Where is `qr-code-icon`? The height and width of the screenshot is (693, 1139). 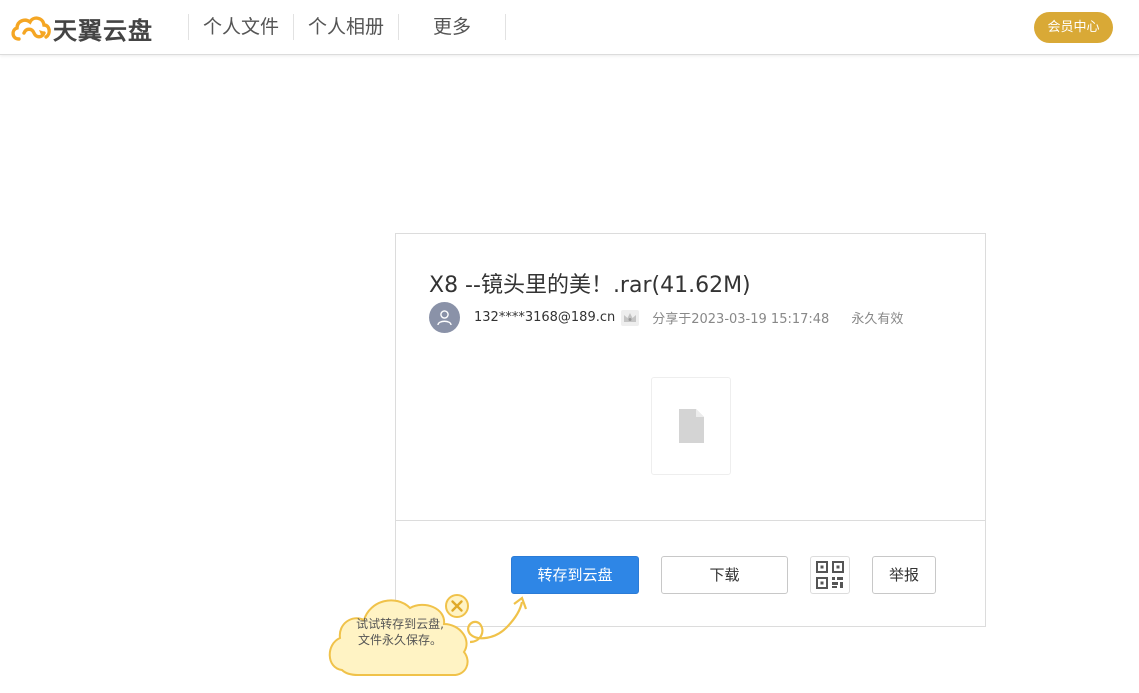 qr-code-icon is located at coordinates (830, 575).